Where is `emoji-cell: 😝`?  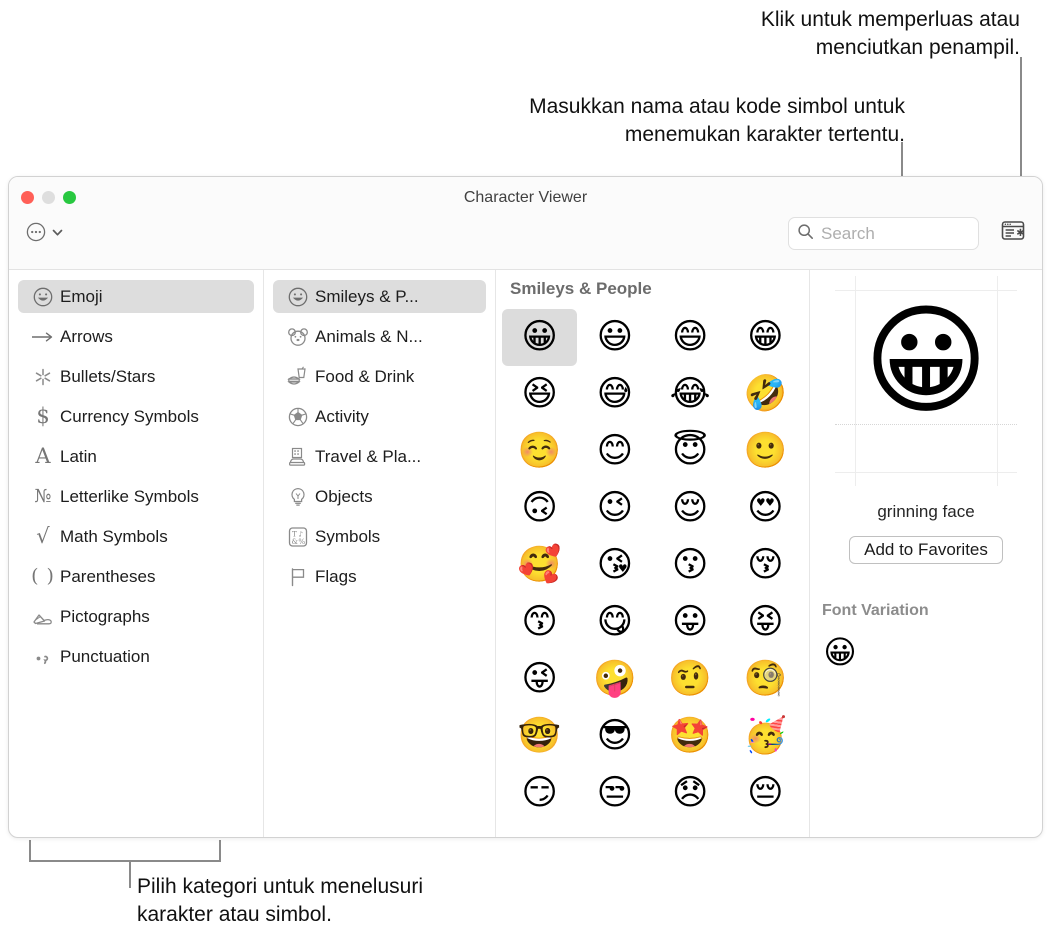 emoji-cell: 😝 is located at coordinates (765, 622).